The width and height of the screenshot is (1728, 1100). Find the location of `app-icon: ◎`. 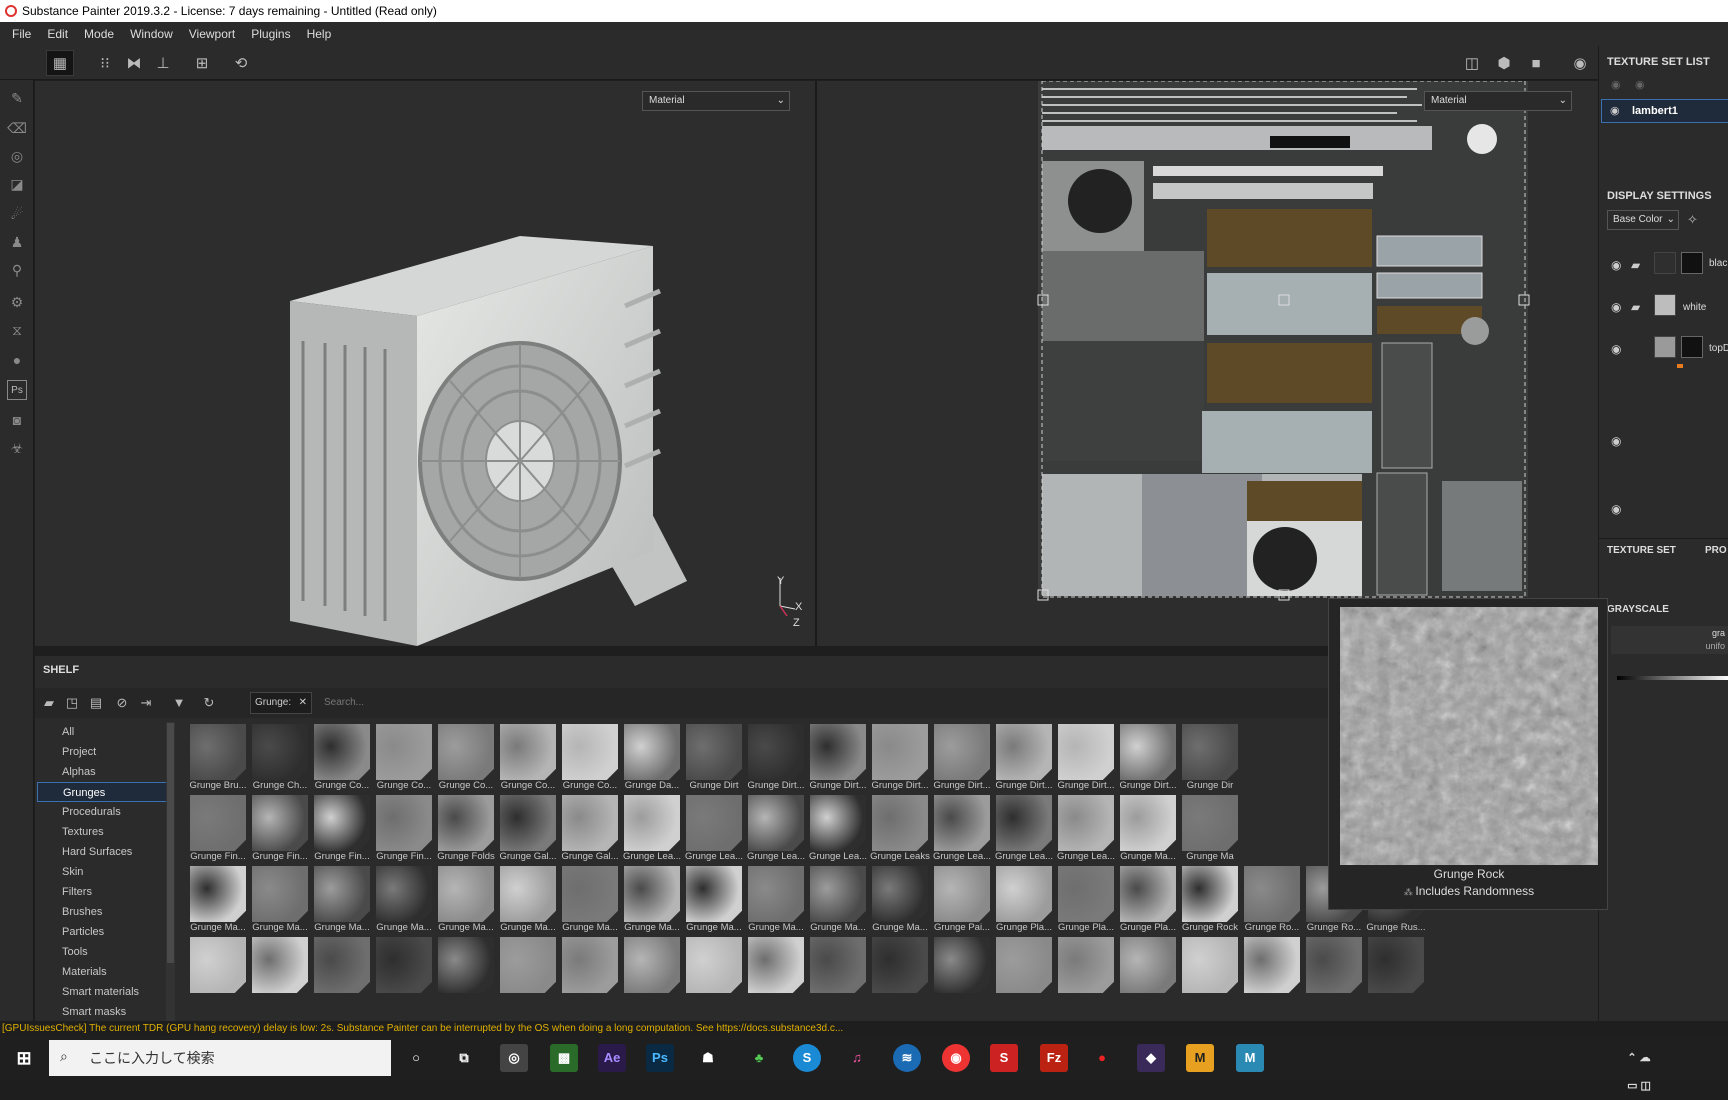

app-icon: ◎ is located at coordinates (514, 1058).